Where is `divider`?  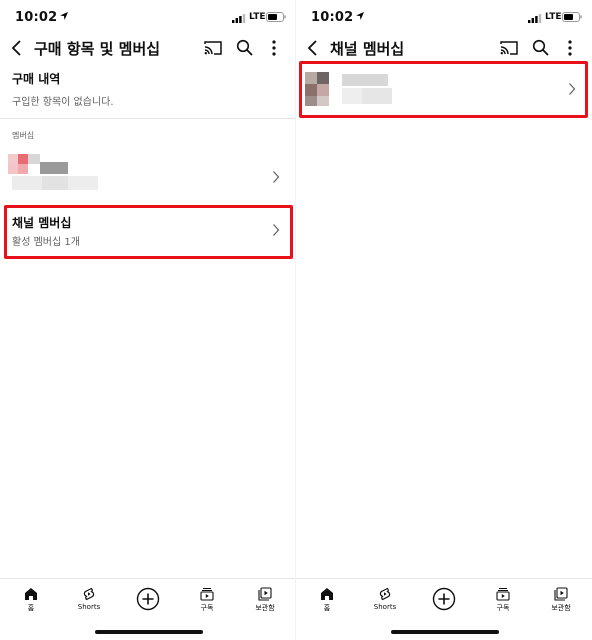 divider is located at coordinates (148, 118).